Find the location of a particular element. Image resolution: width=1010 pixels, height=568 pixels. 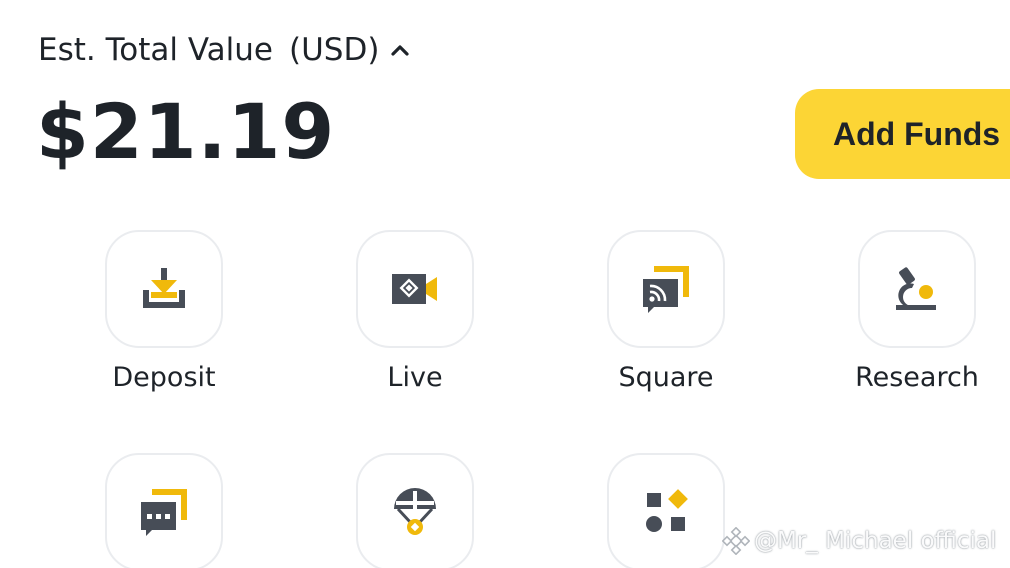

shortcut-chat is located at coordinates (164, 510).